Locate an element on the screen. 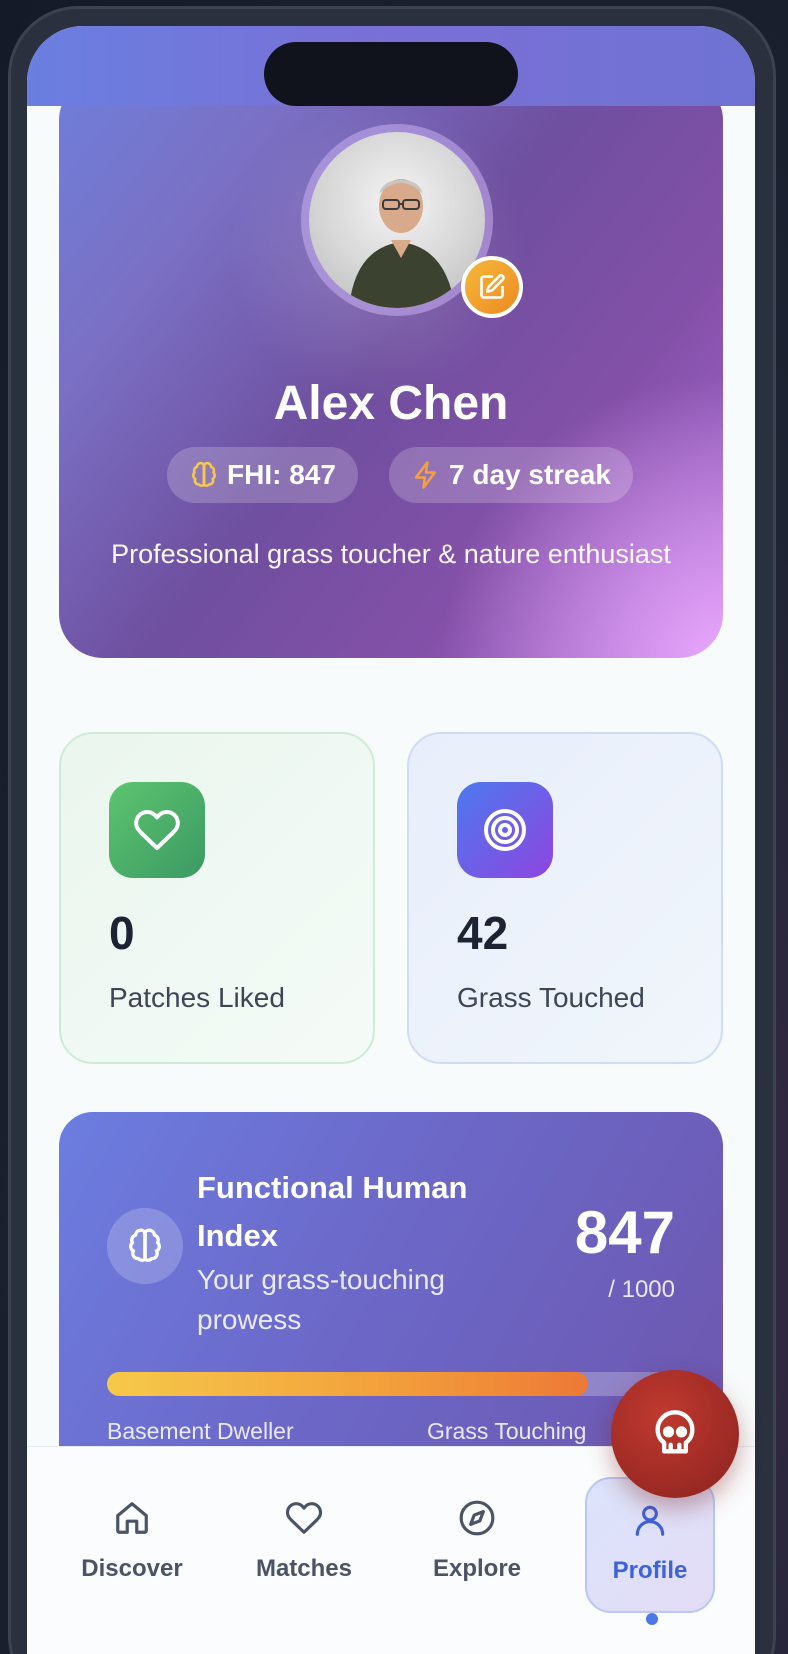  fhi-score: 847 is located at coordinates (624, 1232).